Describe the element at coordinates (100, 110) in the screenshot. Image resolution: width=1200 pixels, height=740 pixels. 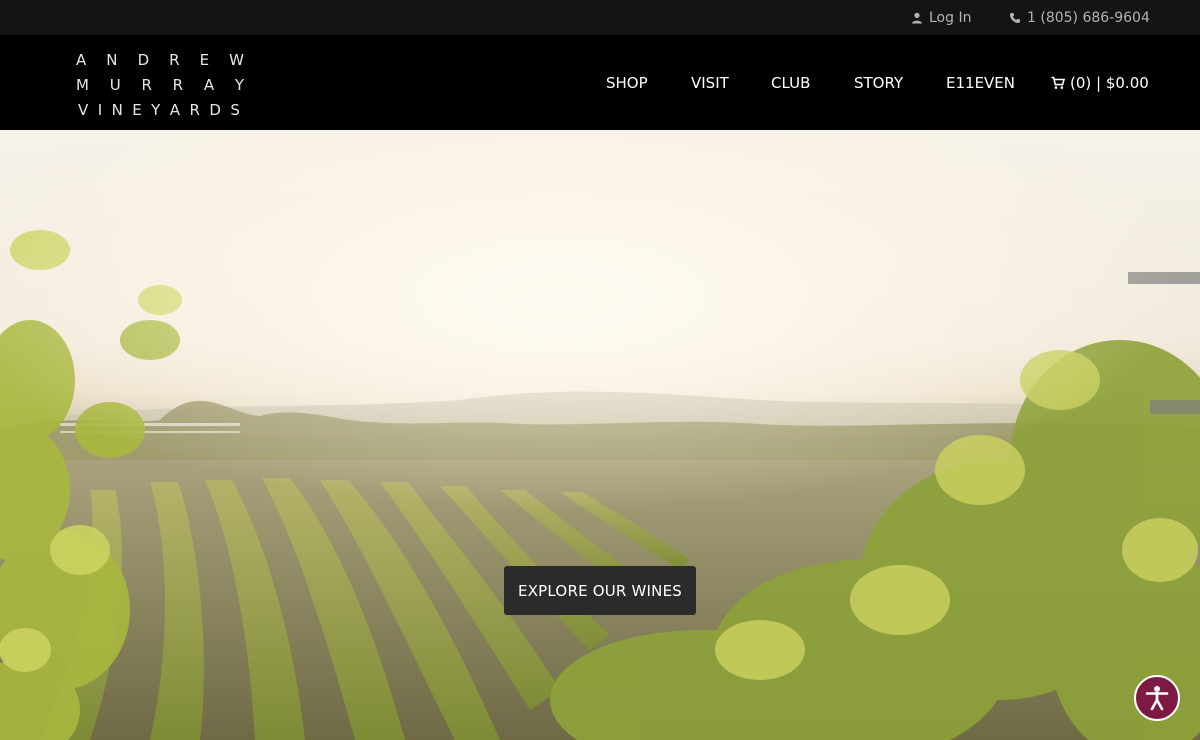
I see `logo-letter: I` at that location.